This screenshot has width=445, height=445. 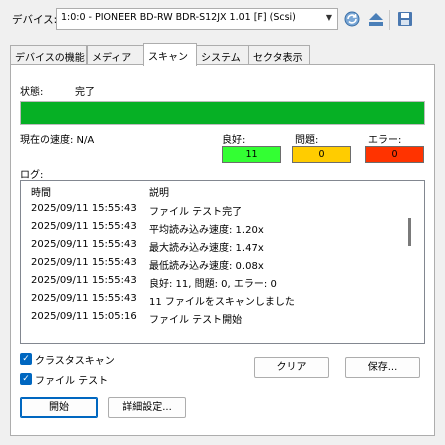 I want to click on column-header-time: 時間, so click(x=41, y=191).